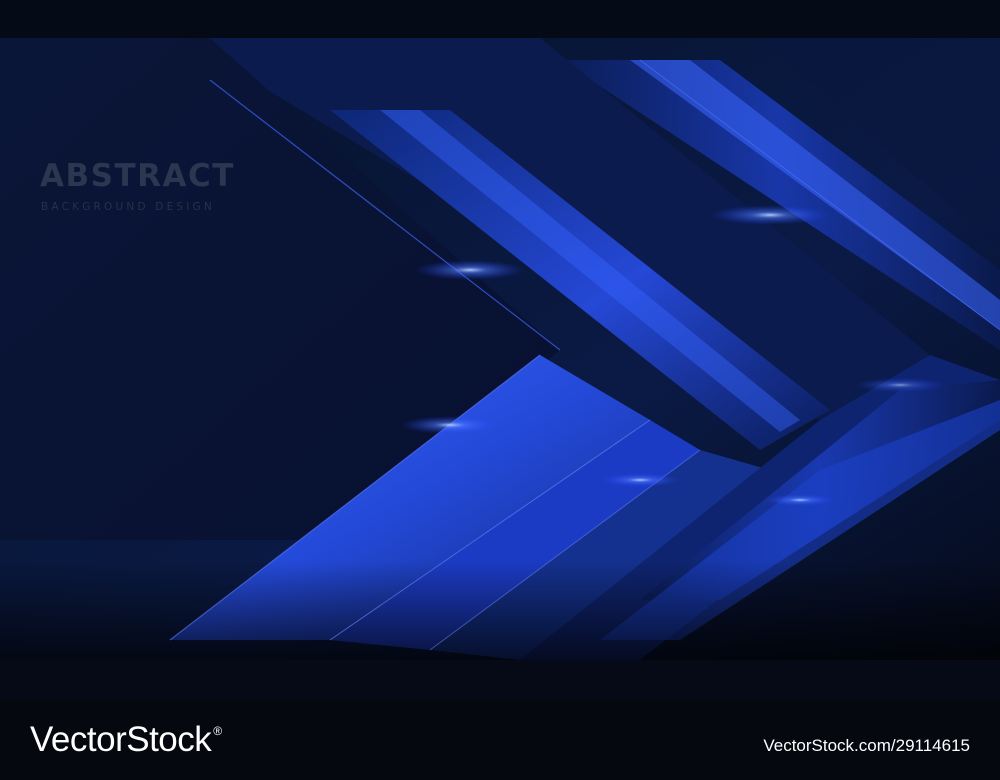 The width and height of the screenshot is (1000, 780). What do you see at coordinates (217, 731) in the screenshot?
I see `registered-mark: ®` at bounding box center [217, 731].